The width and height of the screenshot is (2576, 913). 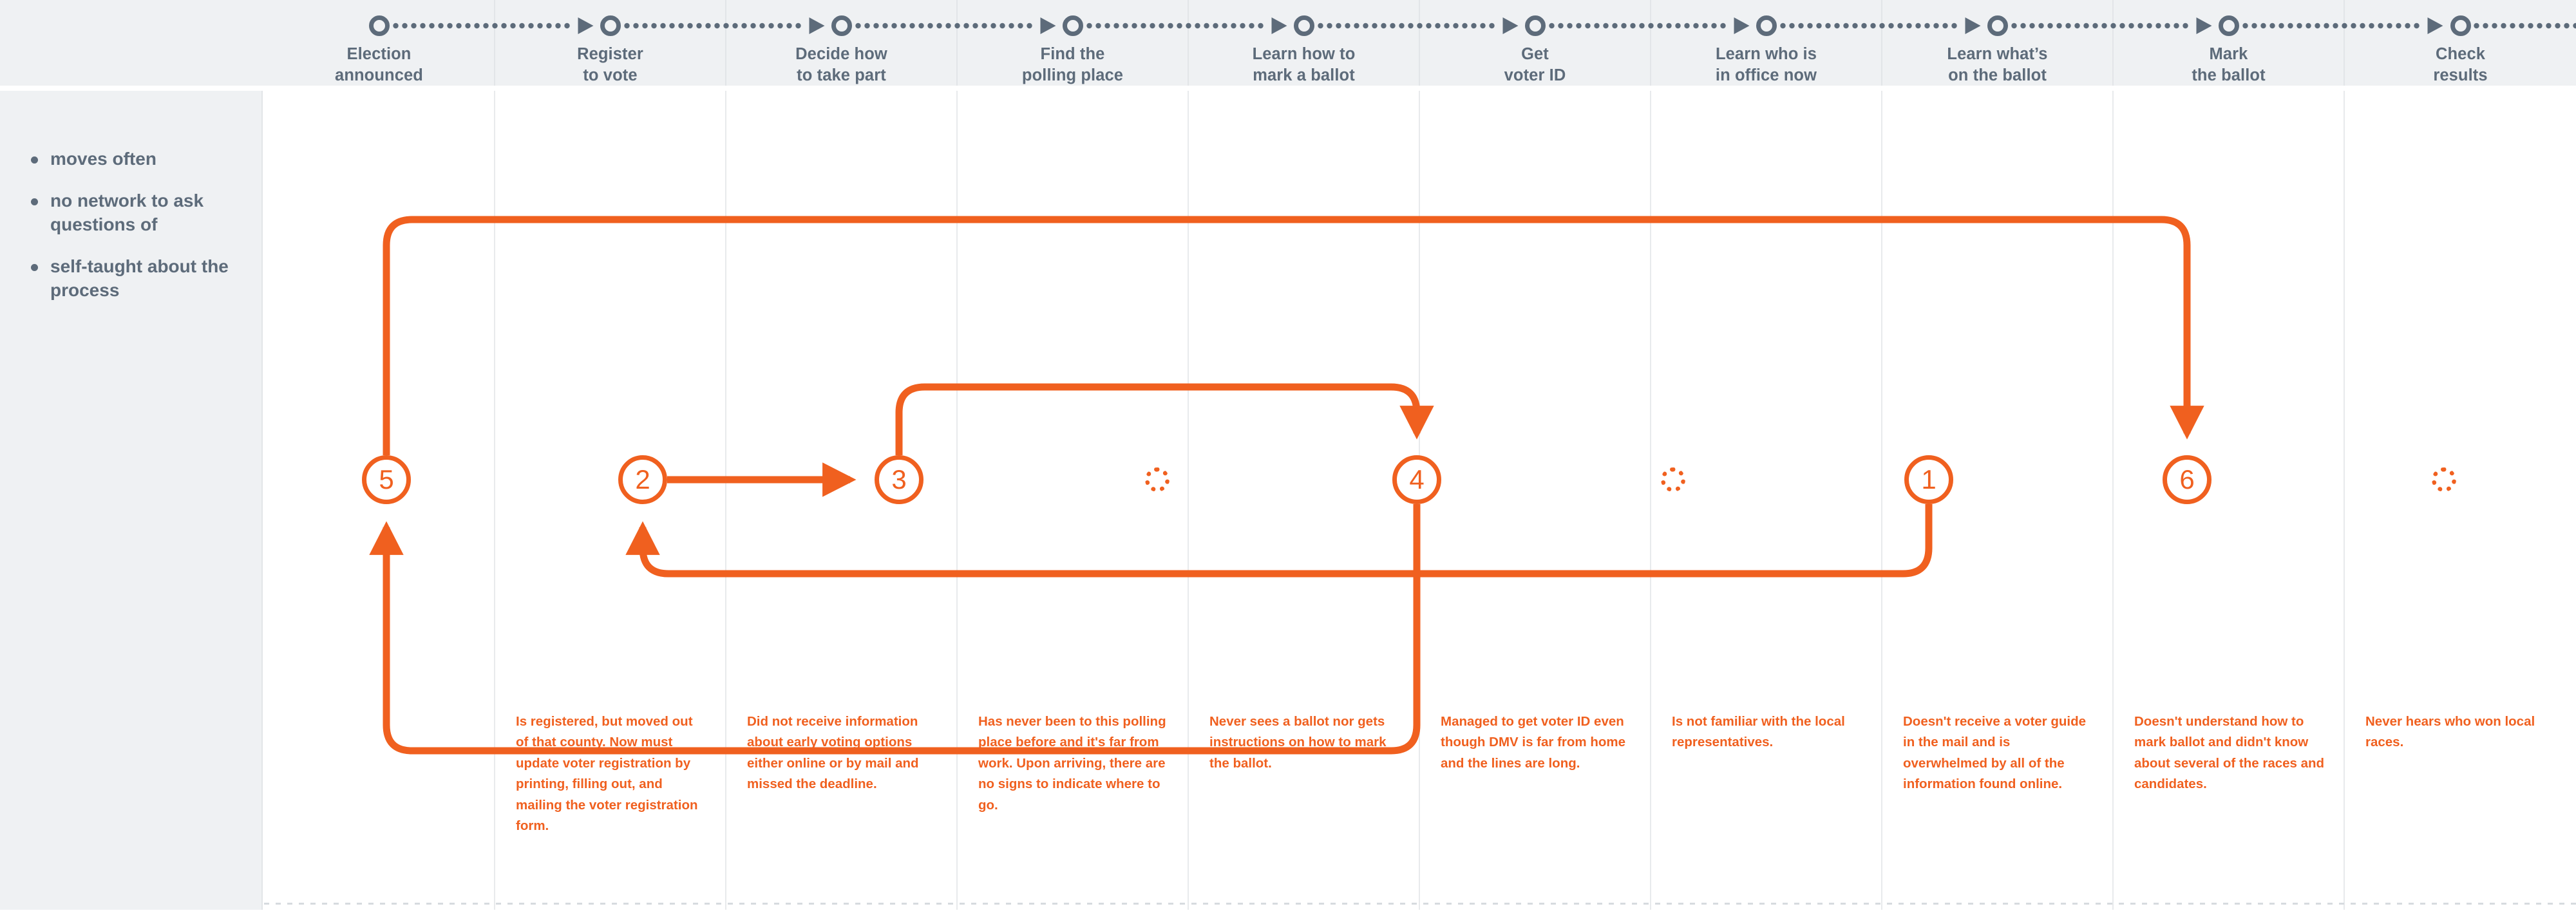 What do you see at coordinates (2460, 64) in the screenshot?
I see `stage-label: Check results` at bounding box center [2460, 64].